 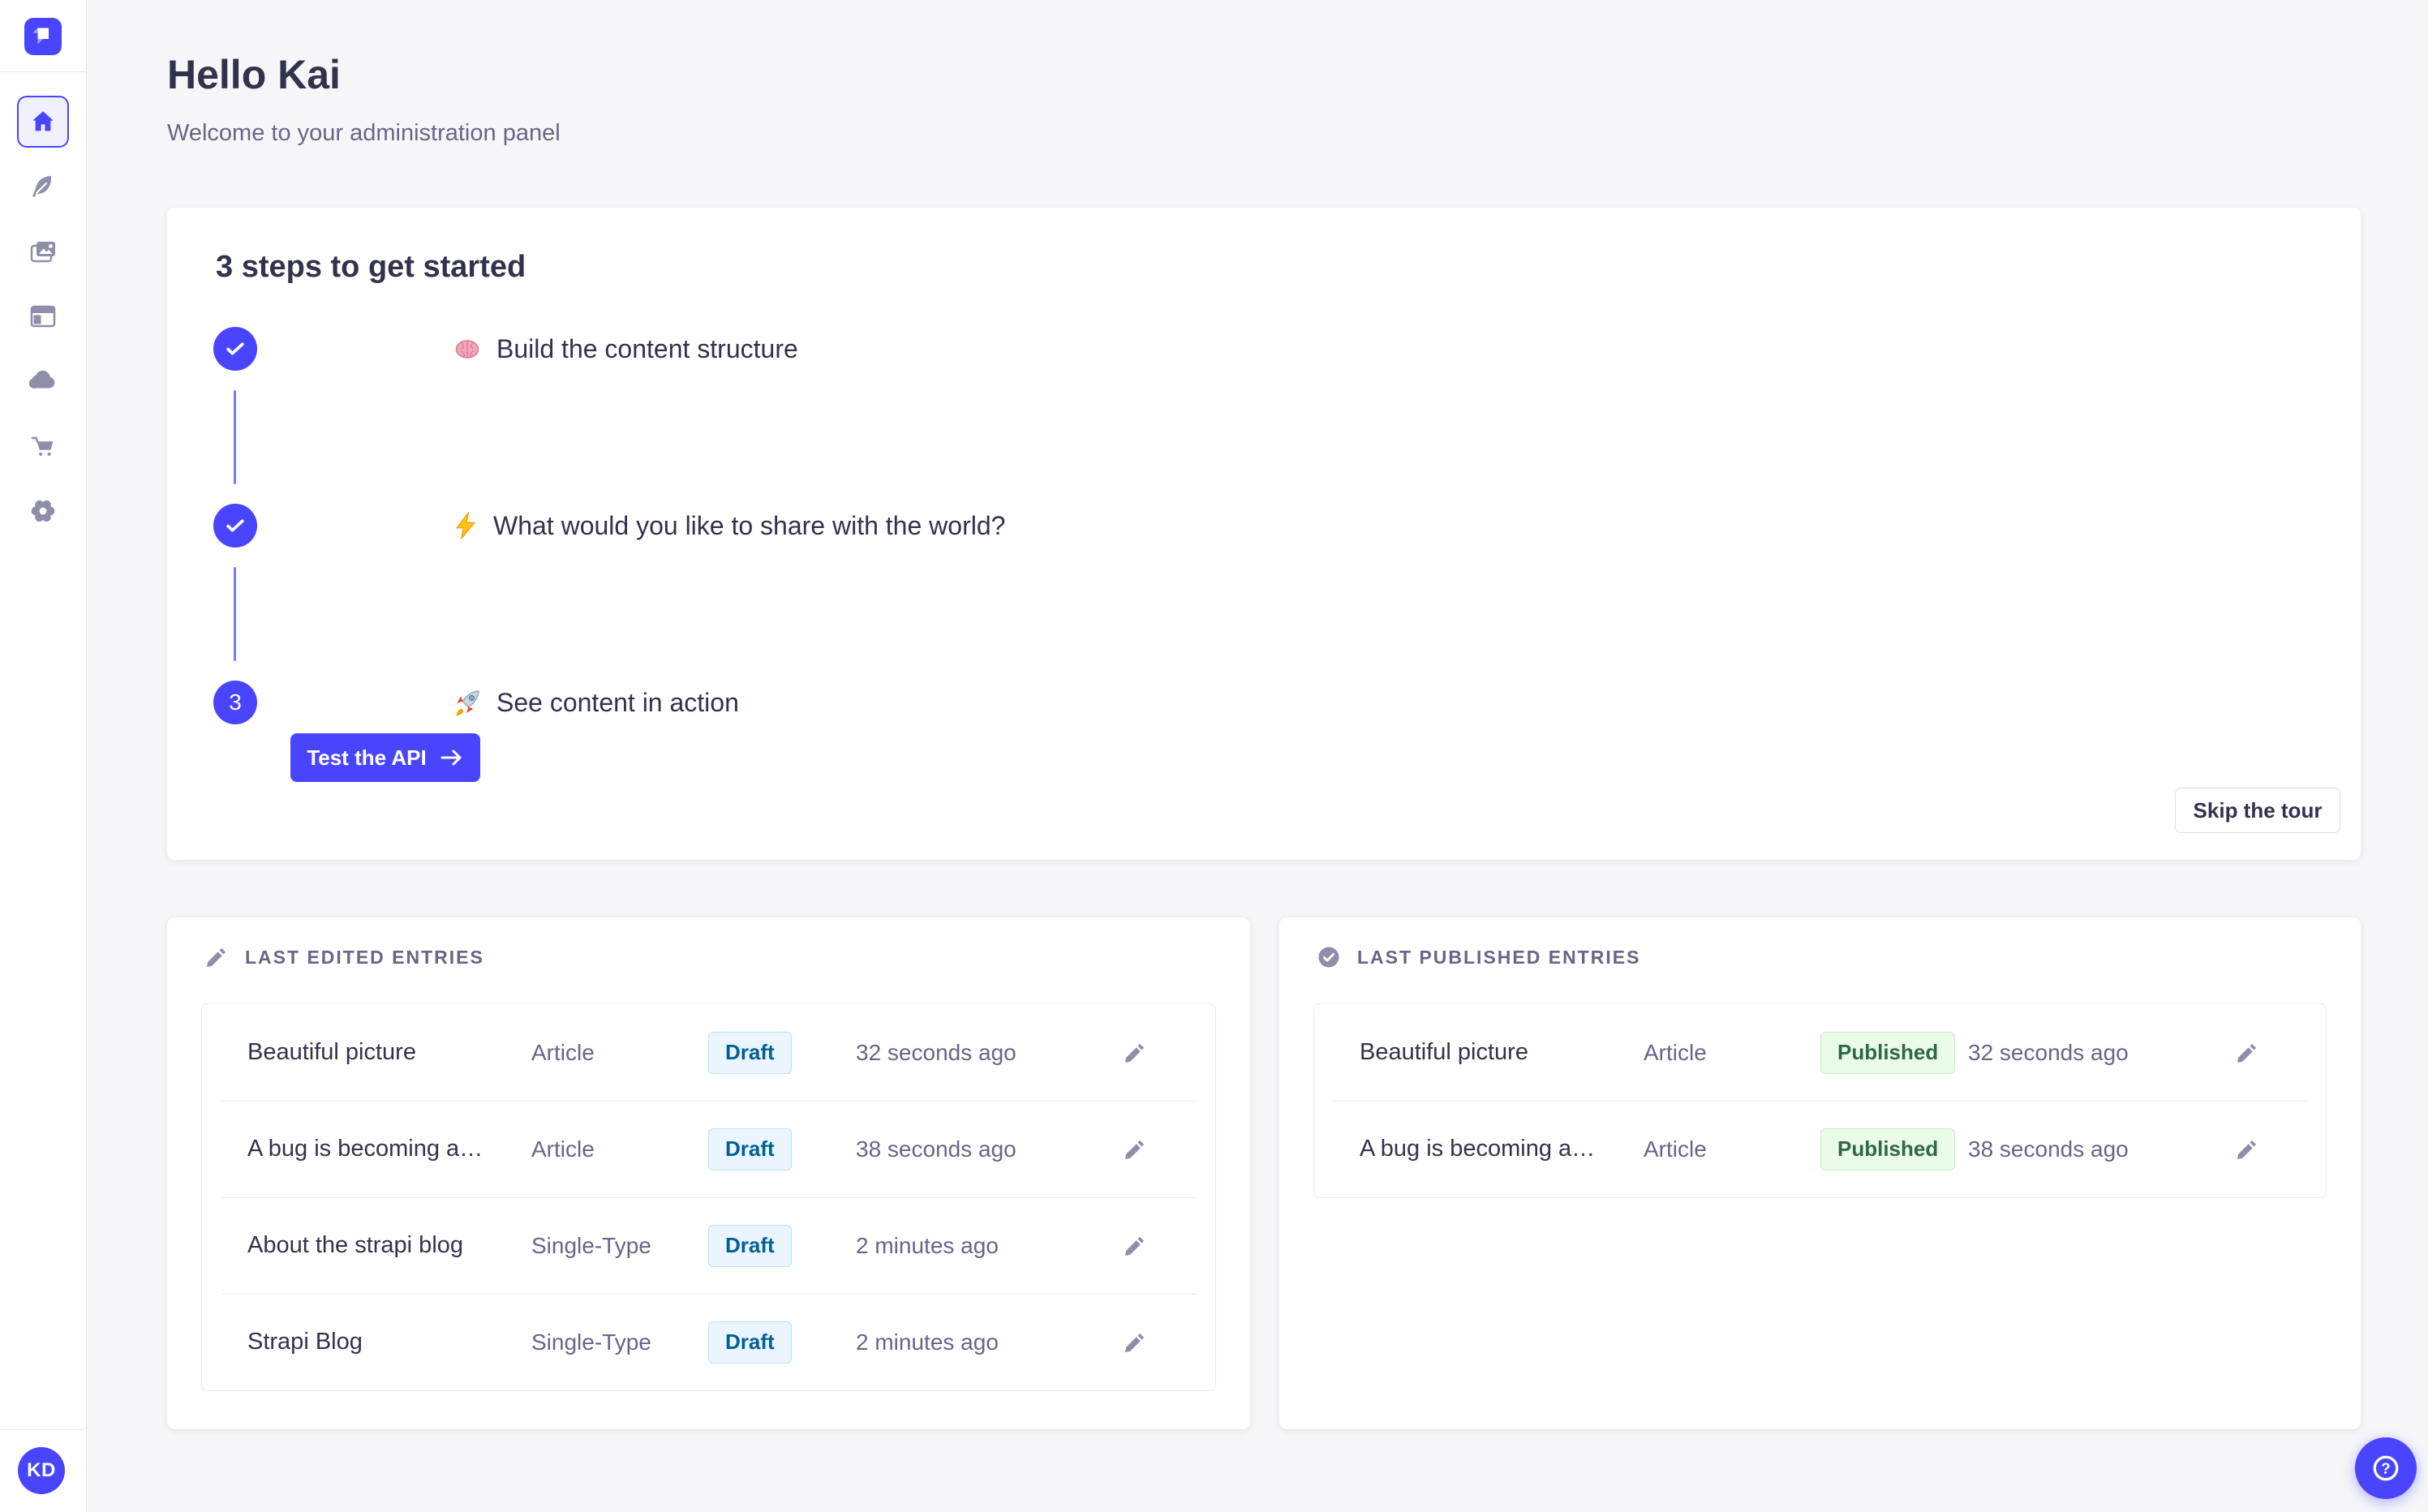 I want to click on entry-title: Strapi Blog, so click(x=305, y=1342).